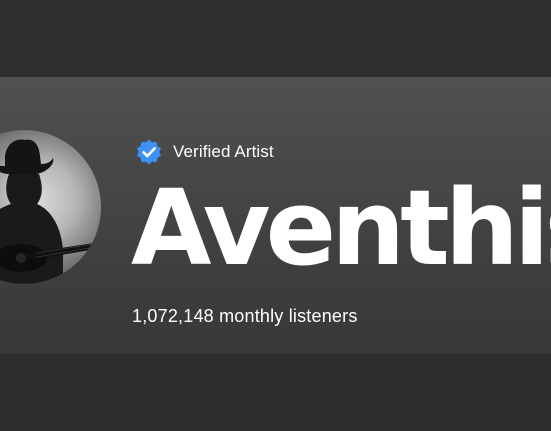  Describe the element at coordinates (149, 152) in the screenshot. I see `verified-badge-icon` at that location.